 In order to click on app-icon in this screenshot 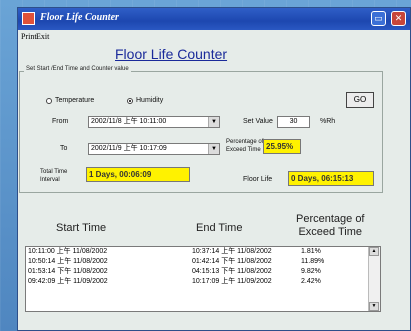, I will do `click(28, 18)`.